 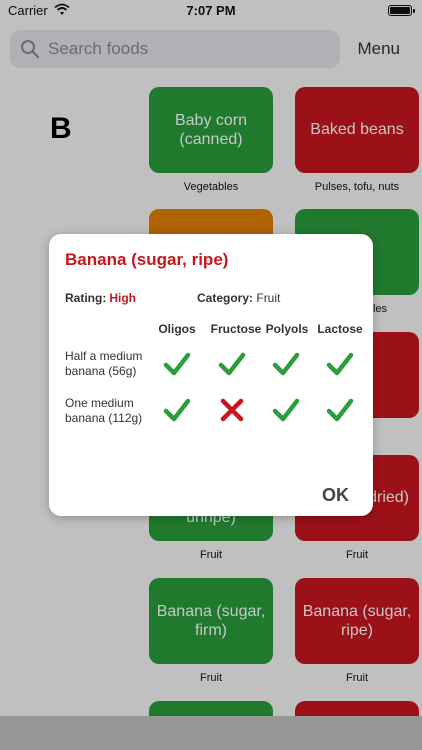 I want to click on serving-label-one: One medium banana (112g), so click(x=104, y=410).